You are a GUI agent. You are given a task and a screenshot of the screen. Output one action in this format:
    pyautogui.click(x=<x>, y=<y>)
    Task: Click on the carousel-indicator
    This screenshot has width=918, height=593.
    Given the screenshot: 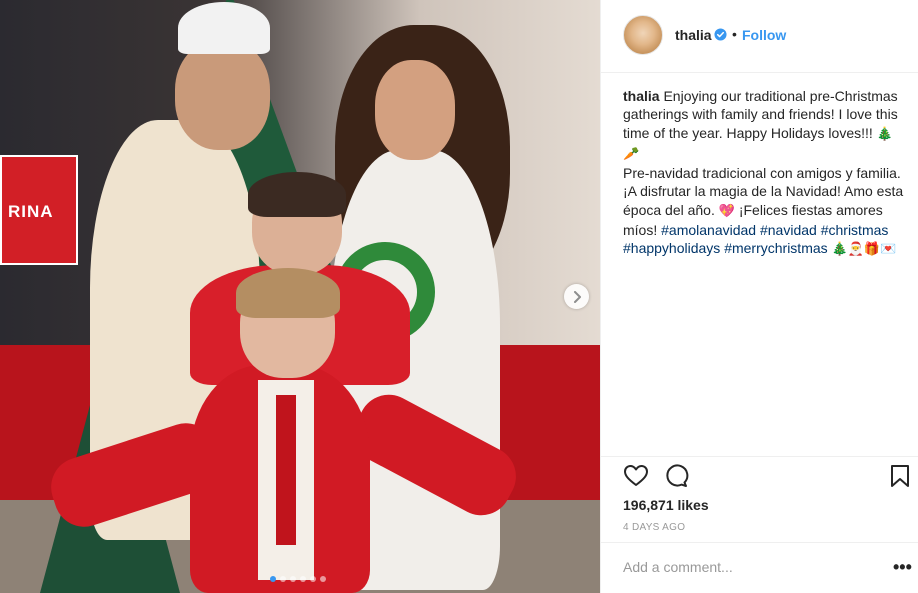 What is the action you would take?
    pyautogui.click(x=298, y=579)
    